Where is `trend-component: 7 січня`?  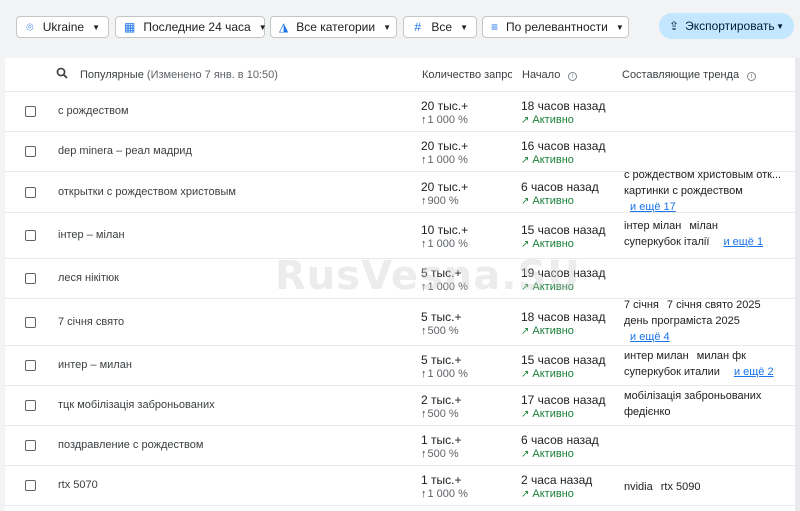 trend-component: 7 січня is located at coordinates (641, 305).